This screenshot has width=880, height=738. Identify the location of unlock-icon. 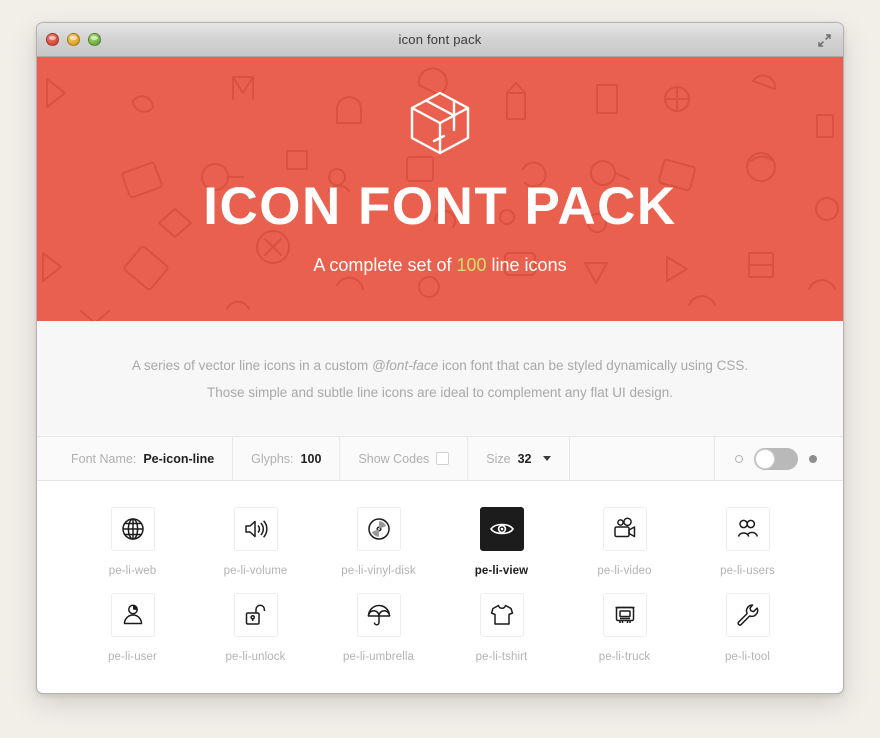
(255, 614).